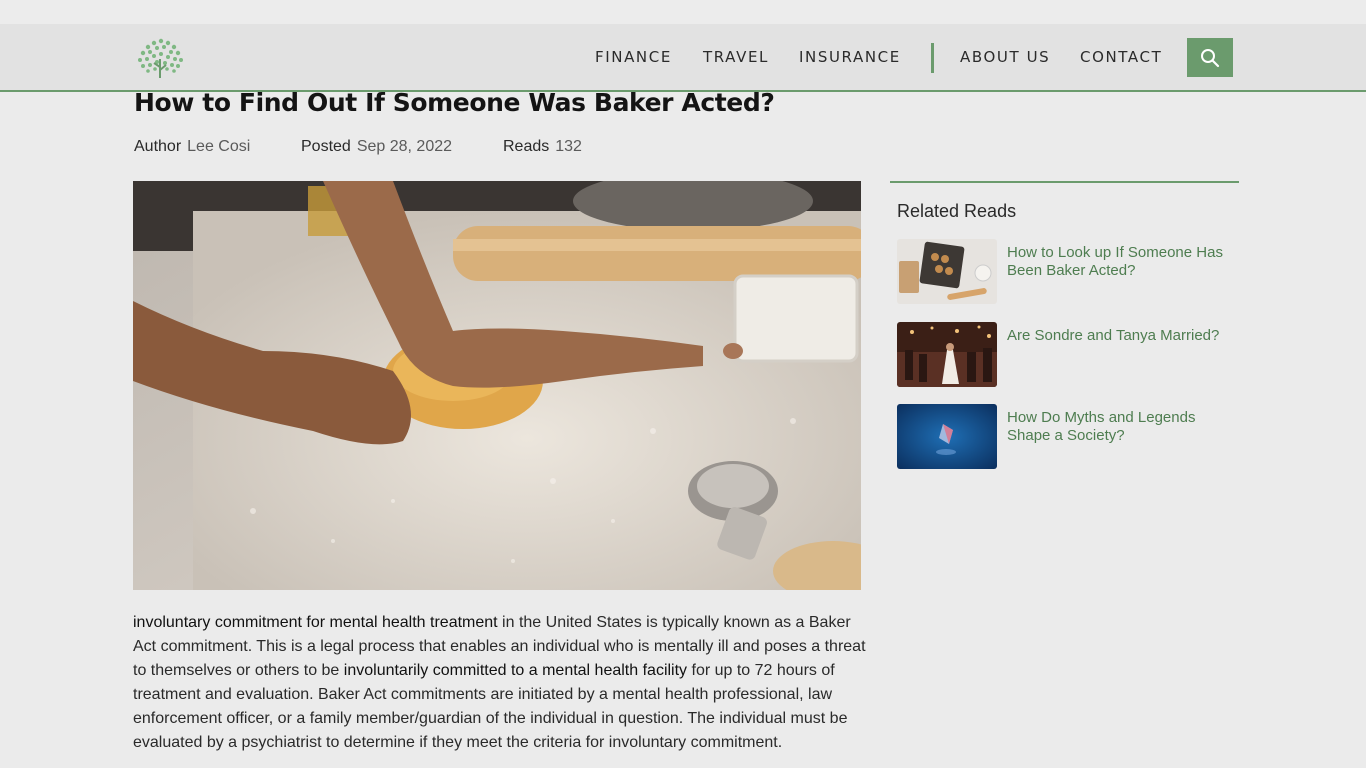 Image resolution: width=1366 pixels, height=768 pixels. Describe the element at coordinates (326, 146) in the screenshot. I see `posted-label: Posted` at that location.